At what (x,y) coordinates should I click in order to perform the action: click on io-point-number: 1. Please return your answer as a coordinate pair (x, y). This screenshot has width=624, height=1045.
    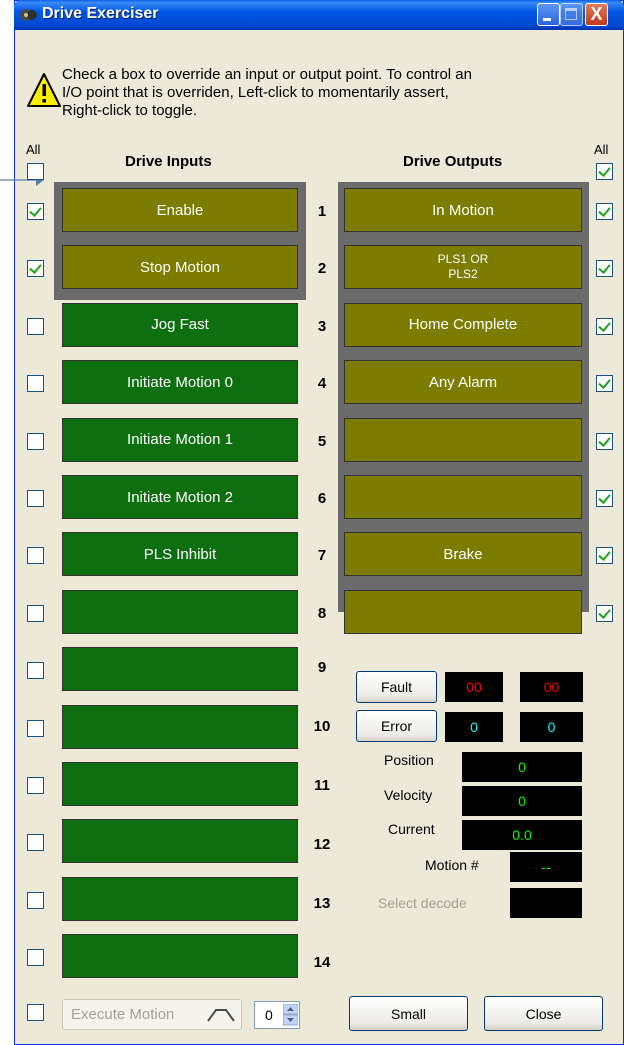
    Looking at the image, I should click on (322, 211).